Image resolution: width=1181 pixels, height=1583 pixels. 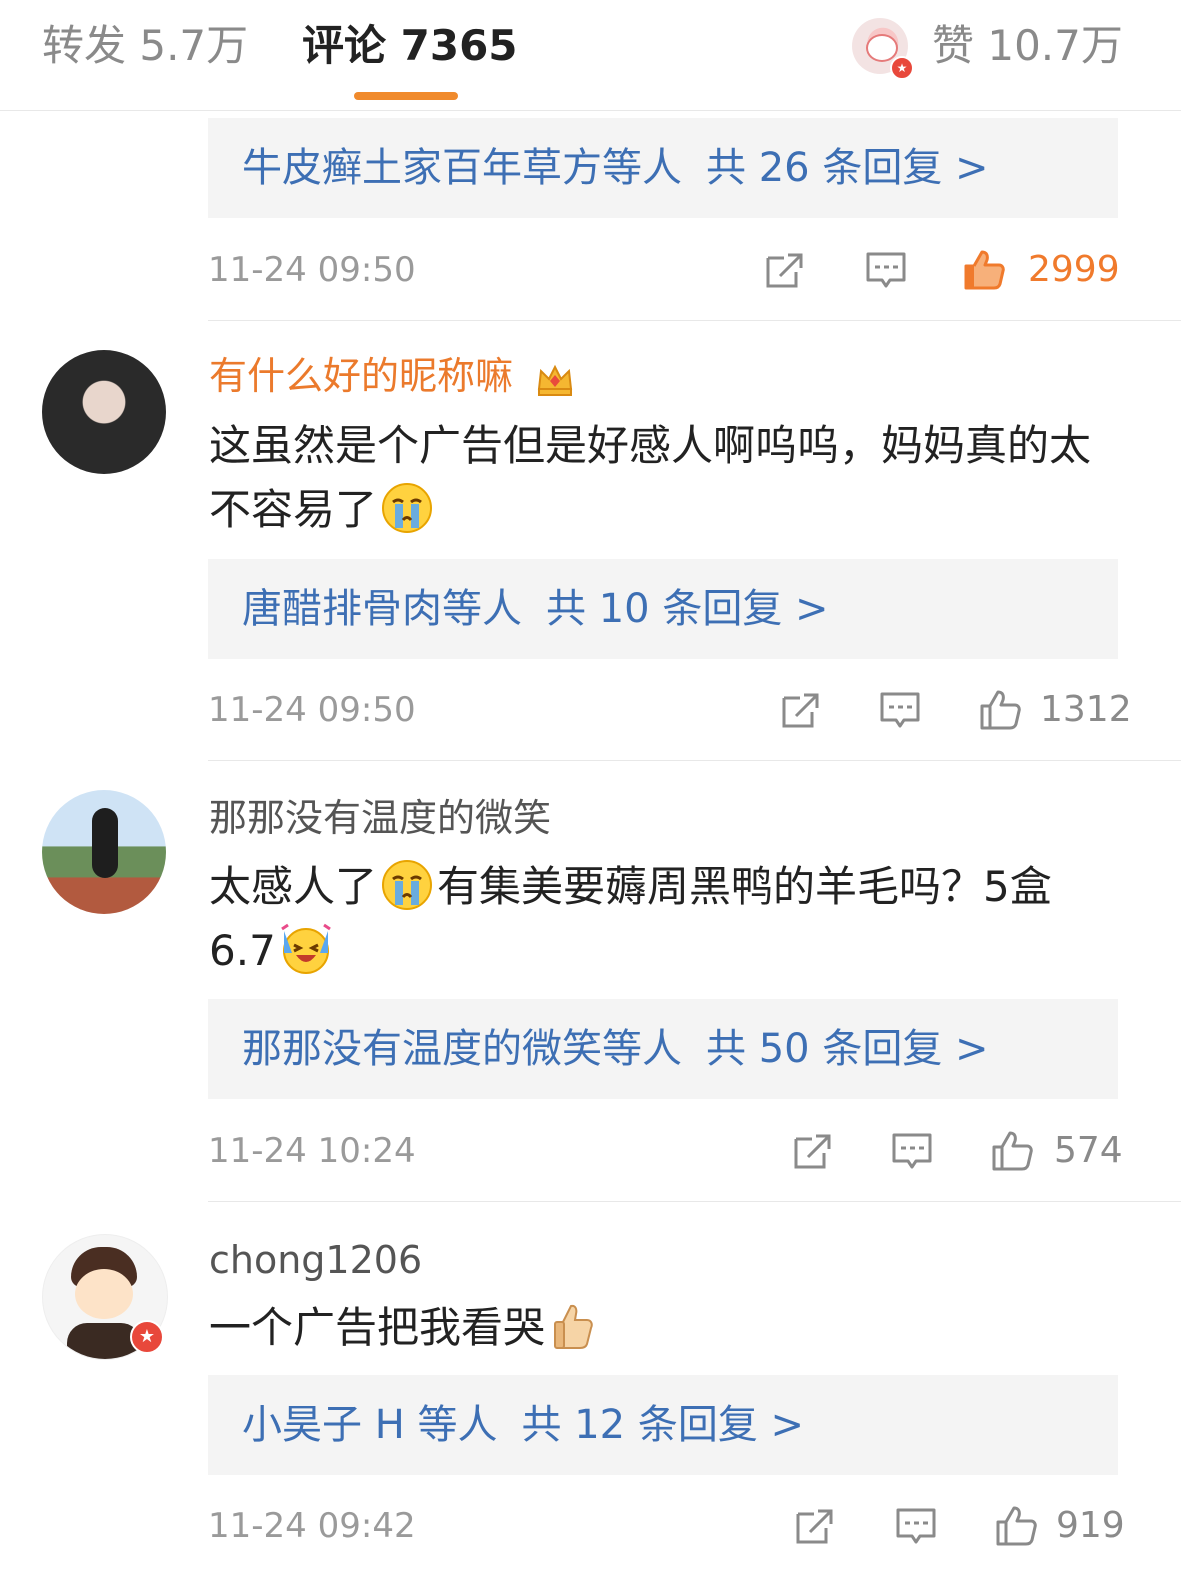 I want to click on thumbs-up-emoji-icon, so click(x=573, y=1326).